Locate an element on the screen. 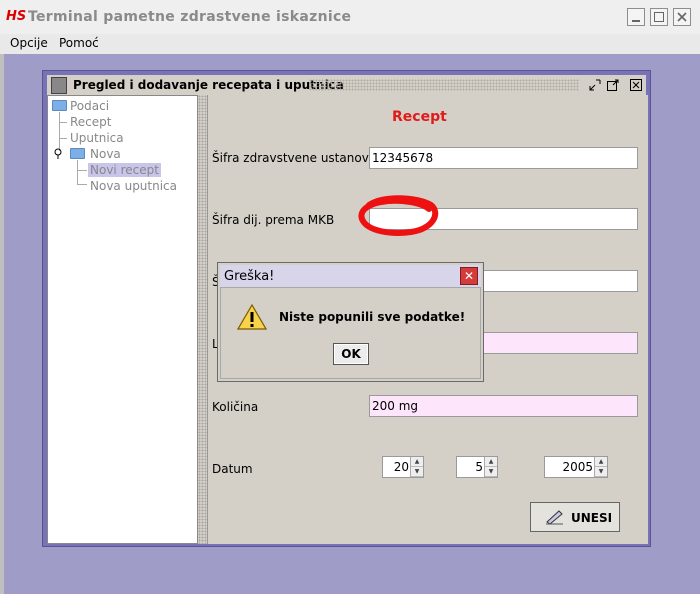  day-spinner-arrows: ▲ ▼ is located at coordinates (416, 467).